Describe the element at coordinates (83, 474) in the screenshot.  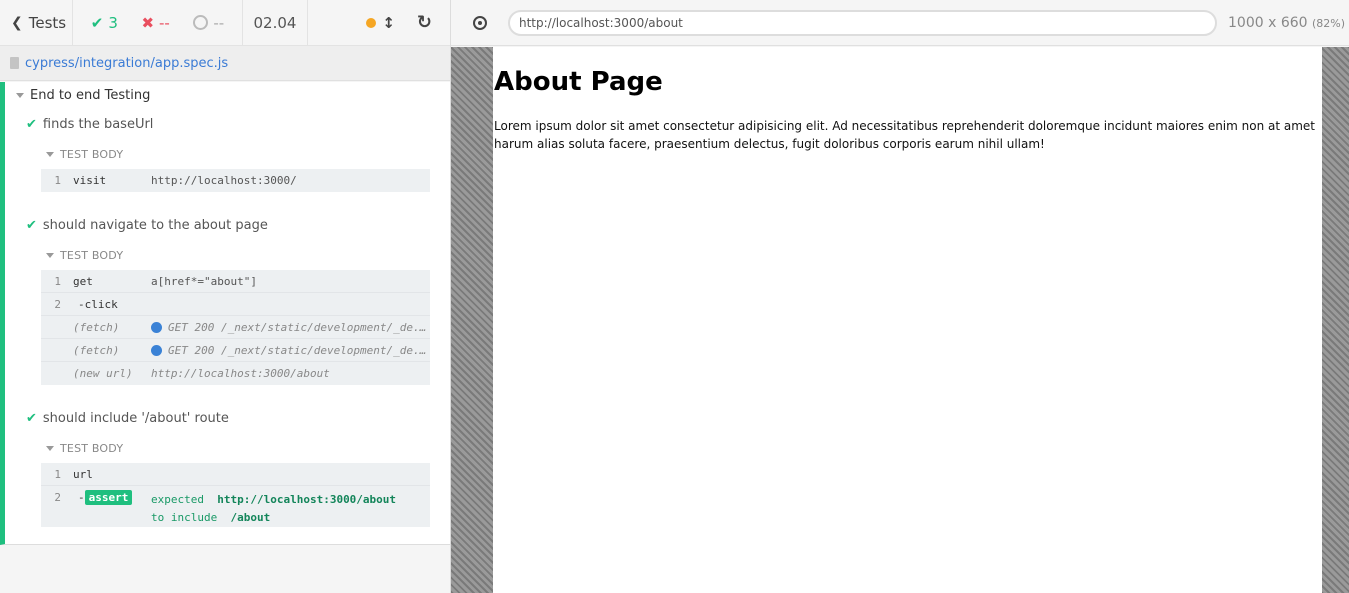
I see `command-name: url` at that location.